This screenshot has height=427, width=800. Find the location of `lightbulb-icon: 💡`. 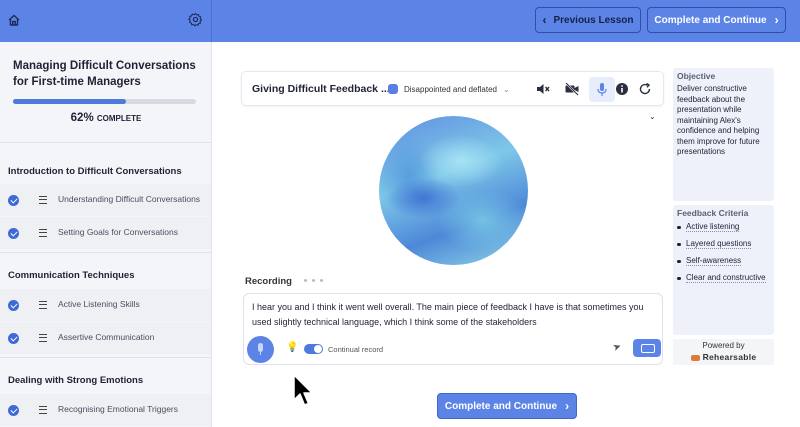

lightbulb-icon: 💡 is located at coordinates (292, 347).